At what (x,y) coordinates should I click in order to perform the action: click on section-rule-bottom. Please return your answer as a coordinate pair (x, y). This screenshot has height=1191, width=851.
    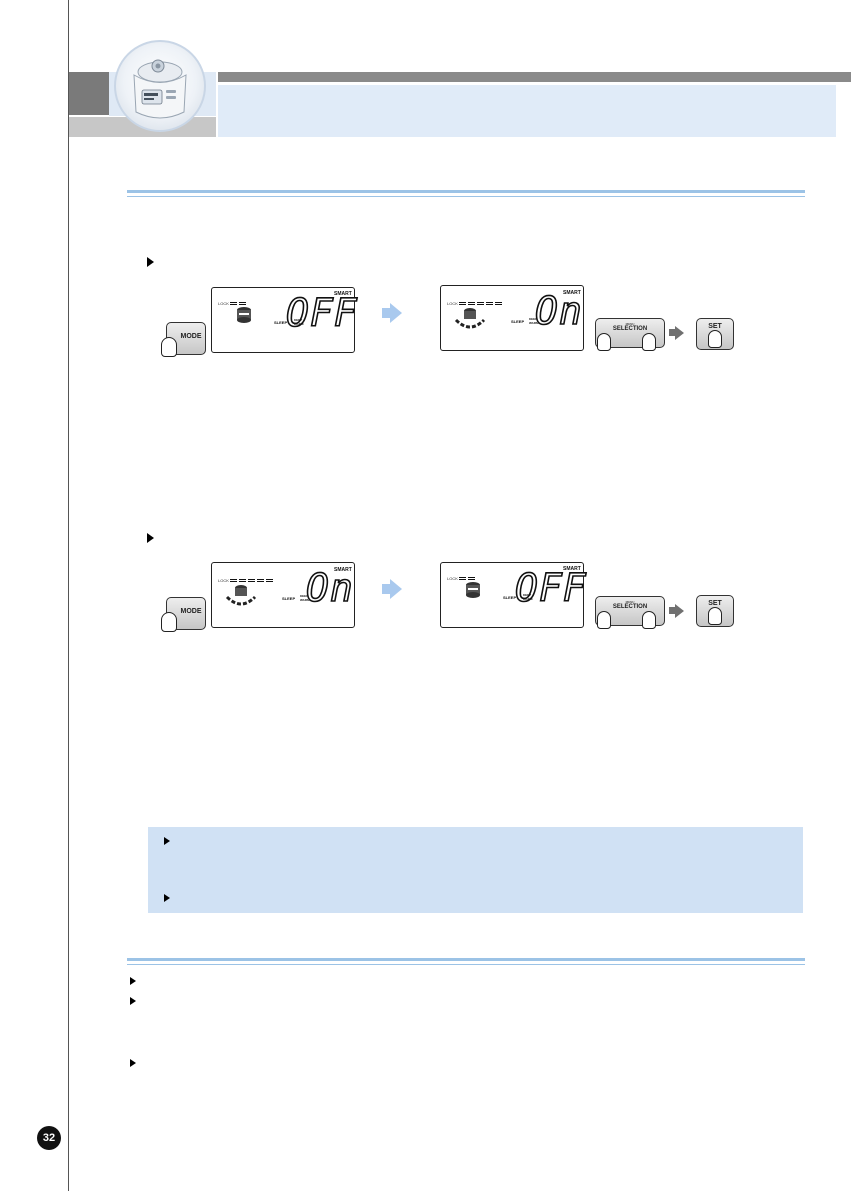
    Looking at the image, I should click on (466, 959).